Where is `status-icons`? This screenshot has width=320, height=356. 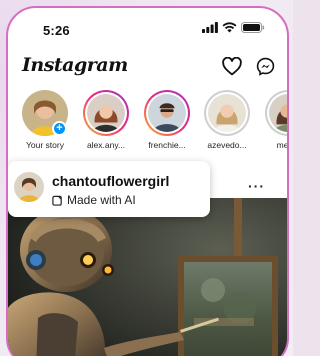
status-icons is located at coordinates (233, 27).